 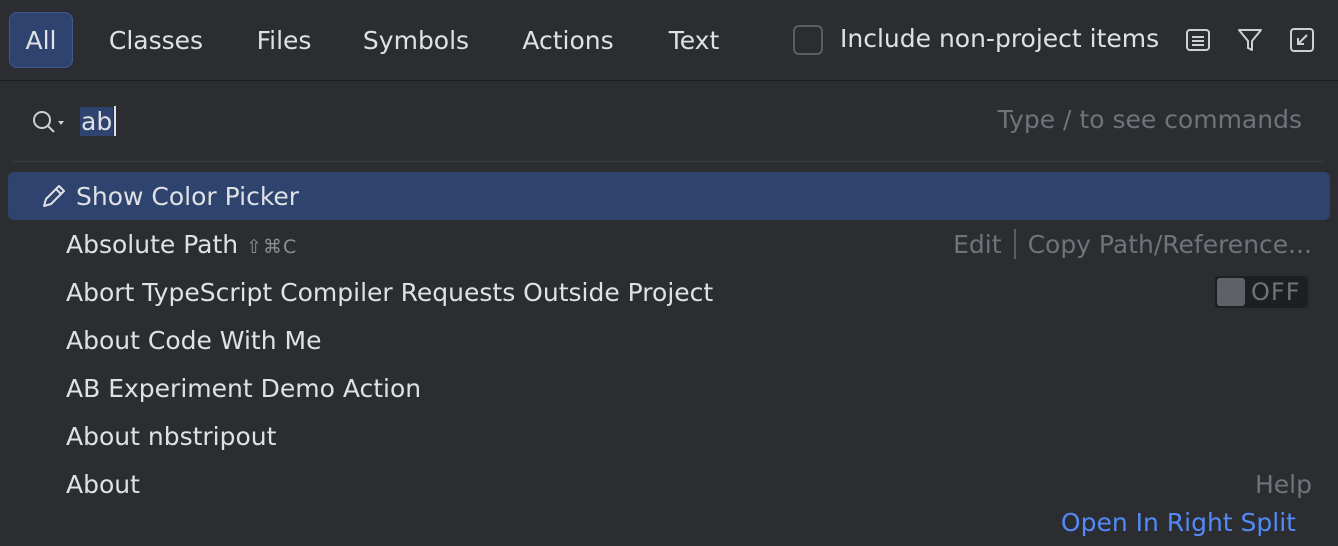 I want to click on include-non-project-label: Include non-project items, so click(x=999, y=38).